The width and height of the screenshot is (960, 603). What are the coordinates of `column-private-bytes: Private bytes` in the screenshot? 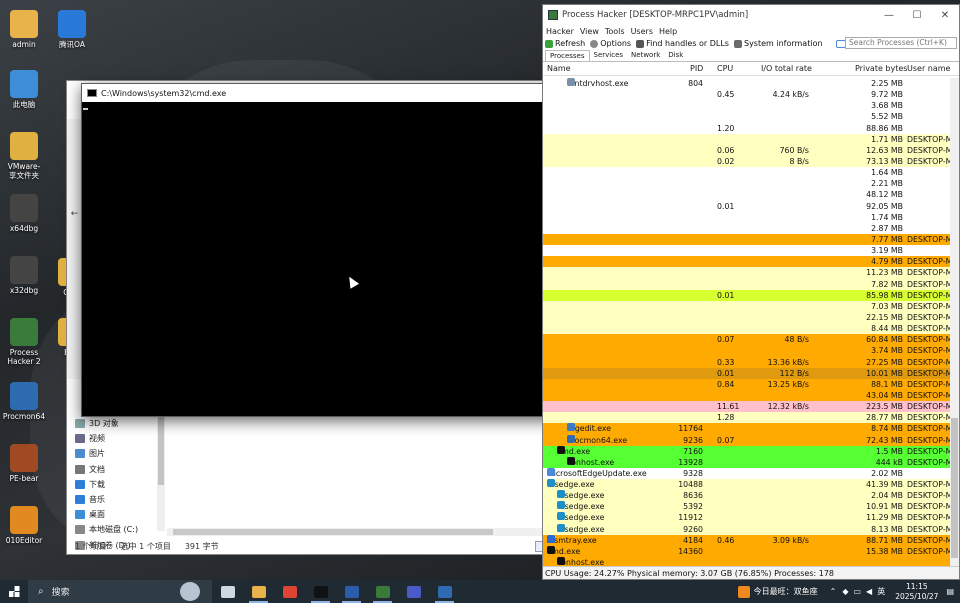 It's located at (881, 68).